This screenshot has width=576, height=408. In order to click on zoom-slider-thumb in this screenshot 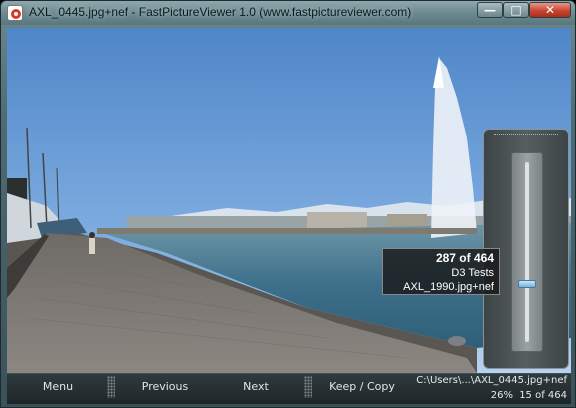, I will do `click(527, 284)`.